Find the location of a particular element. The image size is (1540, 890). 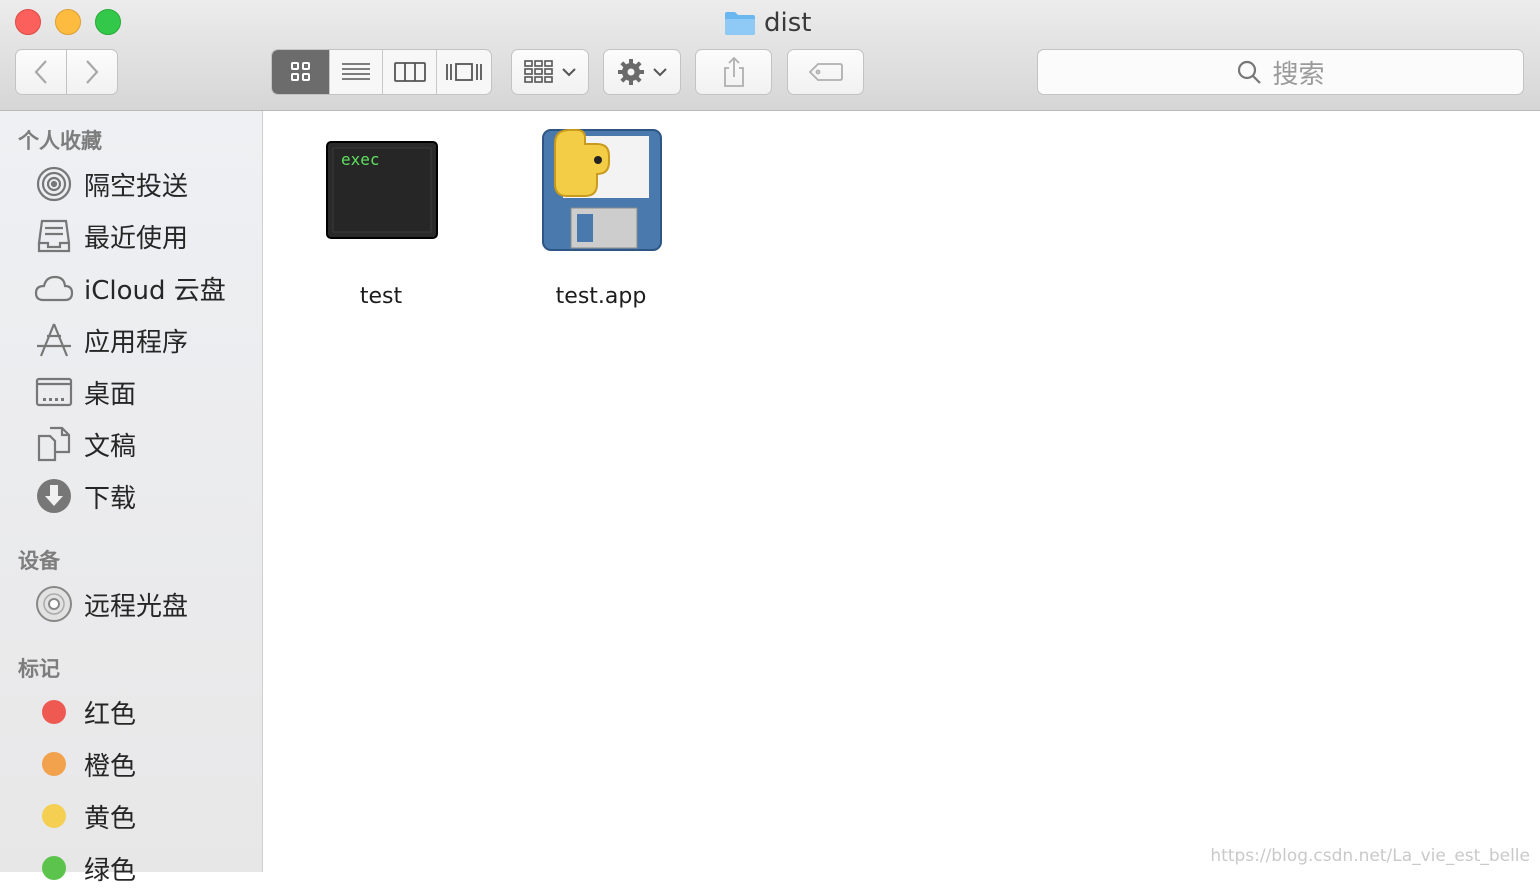

arrange-button is located at coordinates (550, 72).